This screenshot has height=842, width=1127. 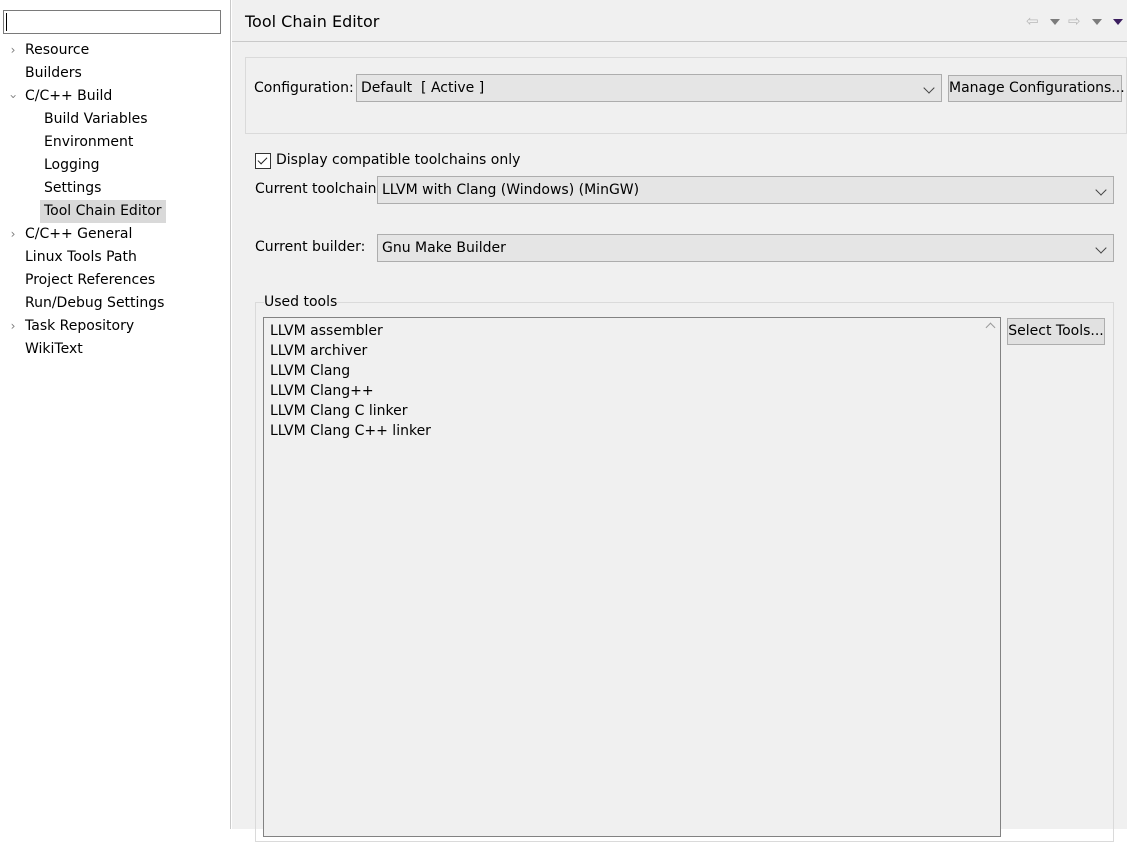 What do you see at coordinates (318, 351) in the screenshot?
I see `list-item: LLVM archiver` at bounding box center [318, 351].